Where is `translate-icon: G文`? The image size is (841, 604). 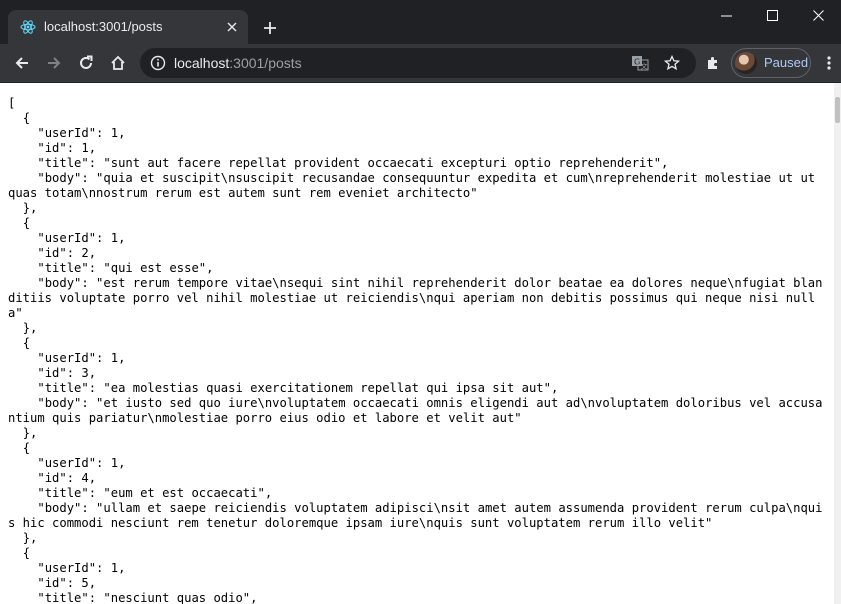 translate-icon: G文 is located at coordinates (640, 63).